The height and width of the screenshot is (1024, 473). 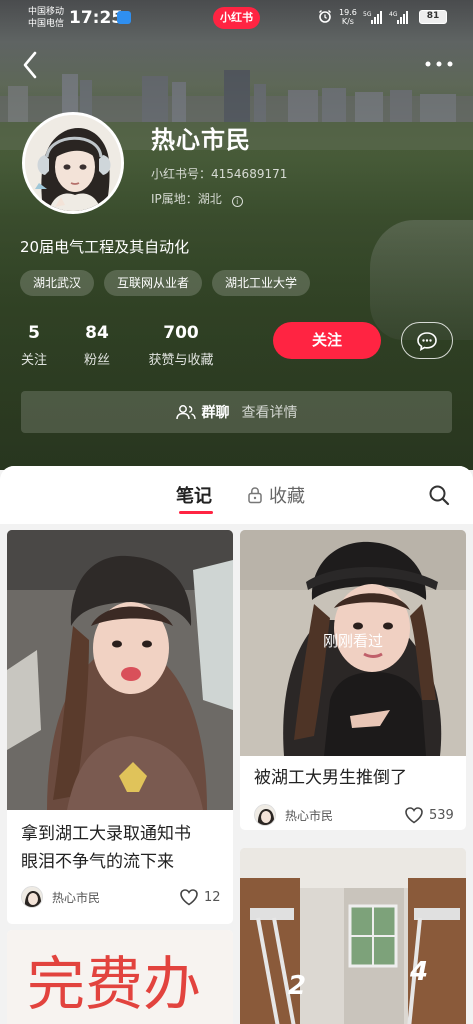 What do you see at coordinates (106, 848) in the screenshot?
I see `note-title: 拿到湖工大录取通知书 眼泪不争气的流下来` at bounding box center [106, 848].